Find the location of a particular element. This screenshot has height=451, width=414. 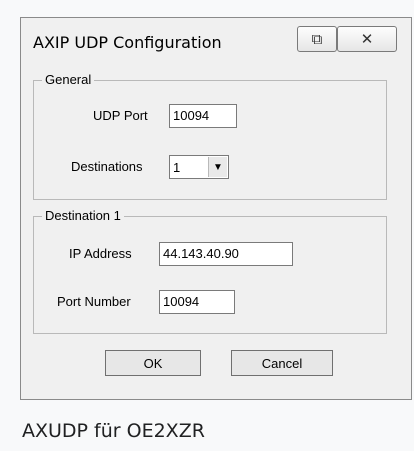

restore-button: ⧉ is located at coordinates (317, 39).